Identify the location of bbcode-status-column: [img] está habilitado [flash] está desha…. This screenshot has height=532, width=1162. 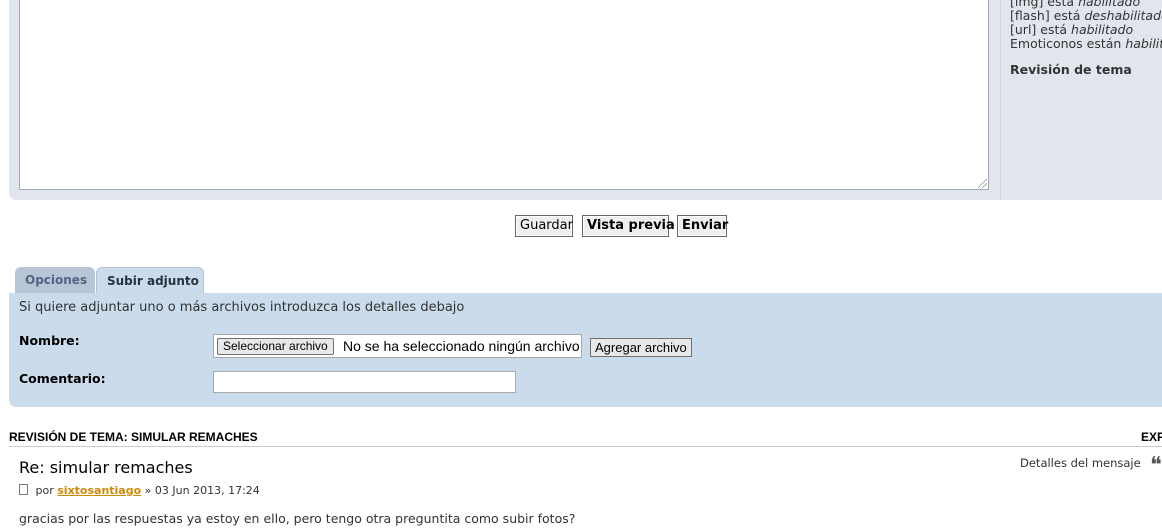
(1081, 100).